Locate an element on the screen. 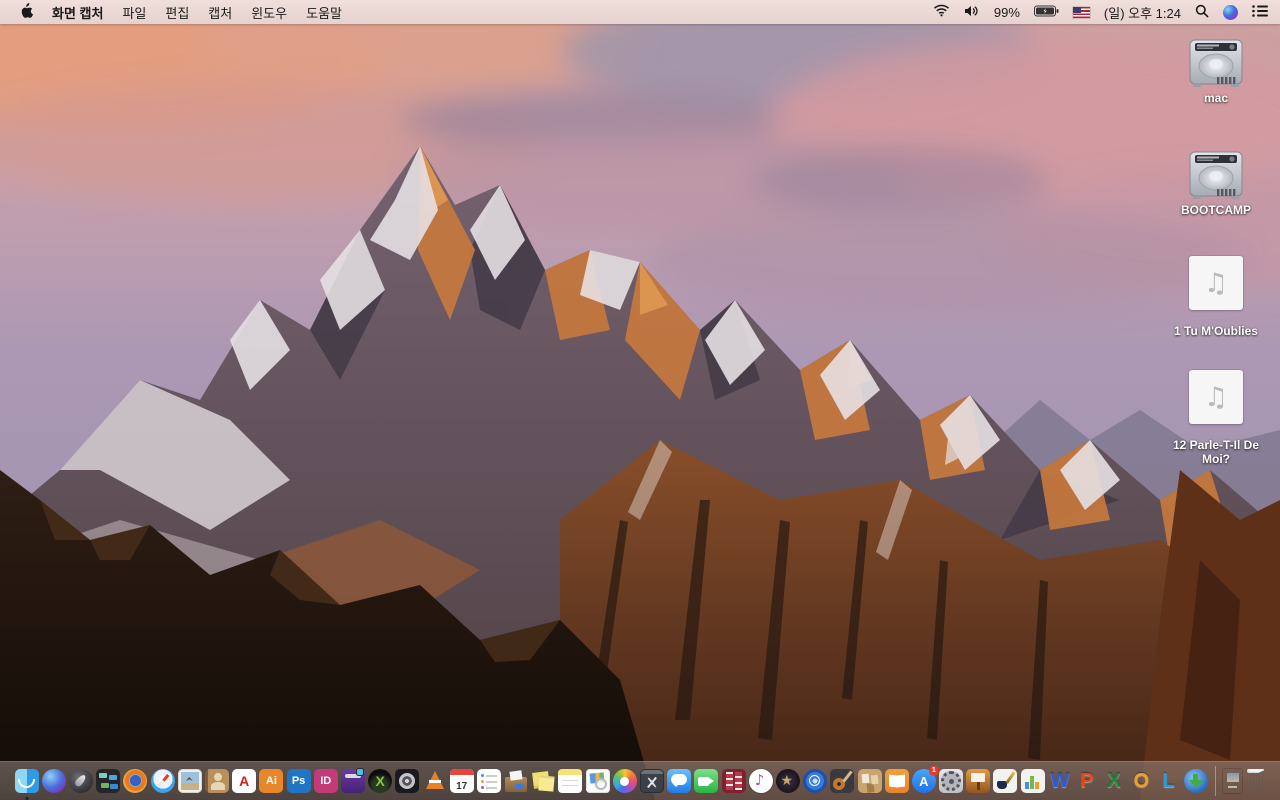 Image resolution: width=1280 pixels, height=800 pixels. spotlight-icon is located at coordinates (1202, 12).